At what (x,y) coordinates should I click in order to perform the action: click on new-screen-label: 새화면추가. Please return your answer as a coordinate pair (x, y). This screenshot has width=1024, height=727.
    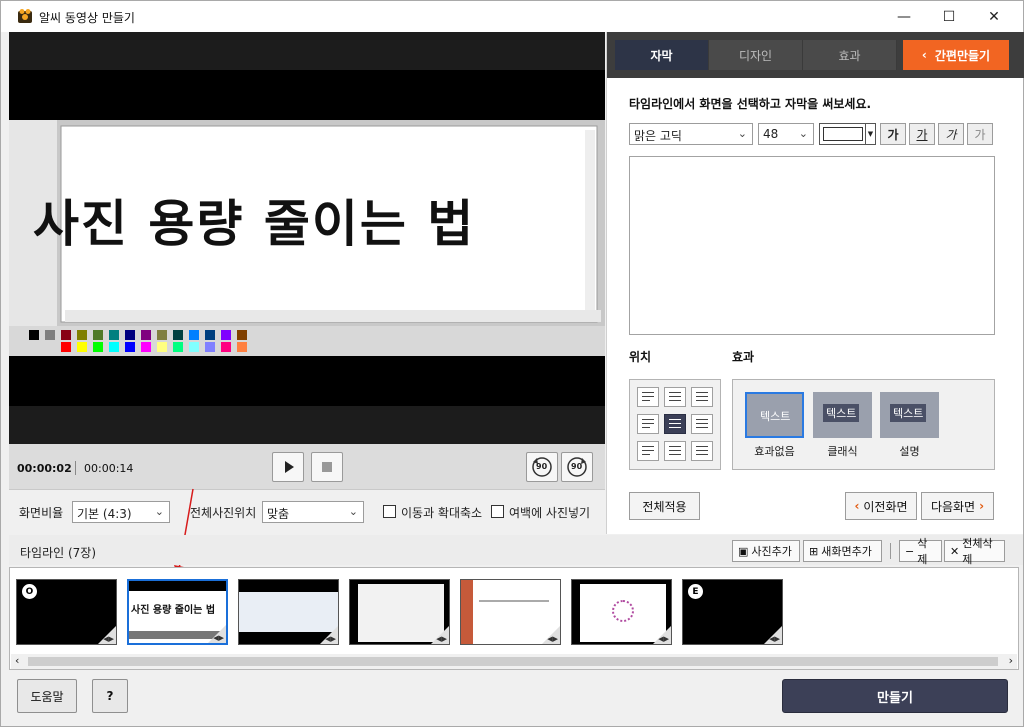
    Looking at the image, I should click on (846, 551).